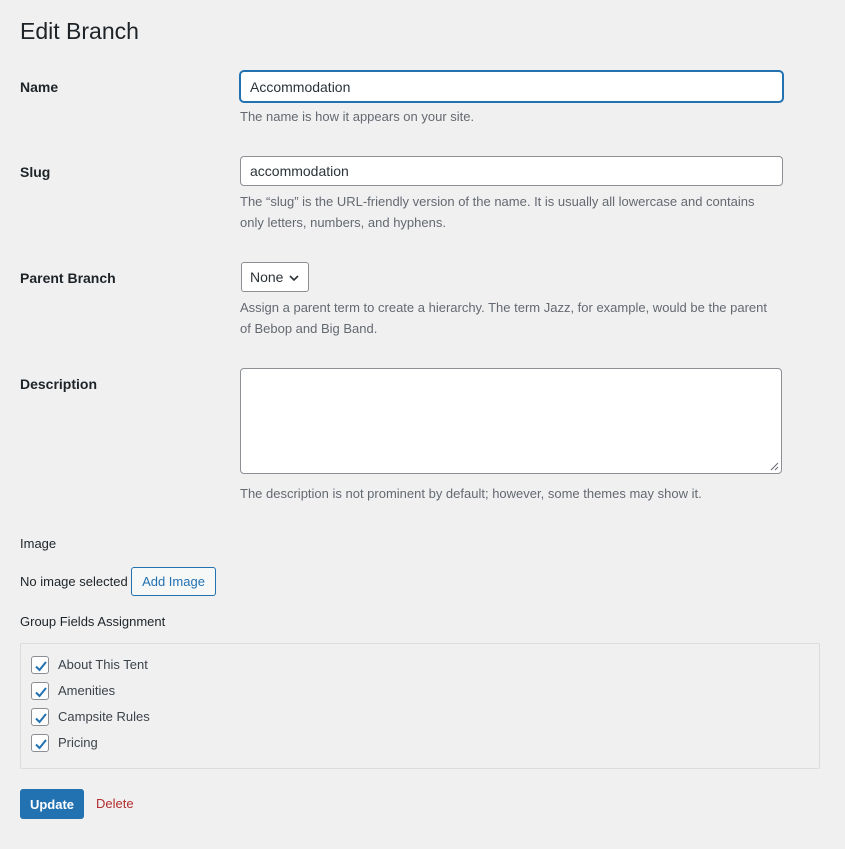 The image size is (845, 849). What do you see at coordinates (115, 804) in the screenshot?
I see `delete-link: Delete` at bounding box center [115, 804].